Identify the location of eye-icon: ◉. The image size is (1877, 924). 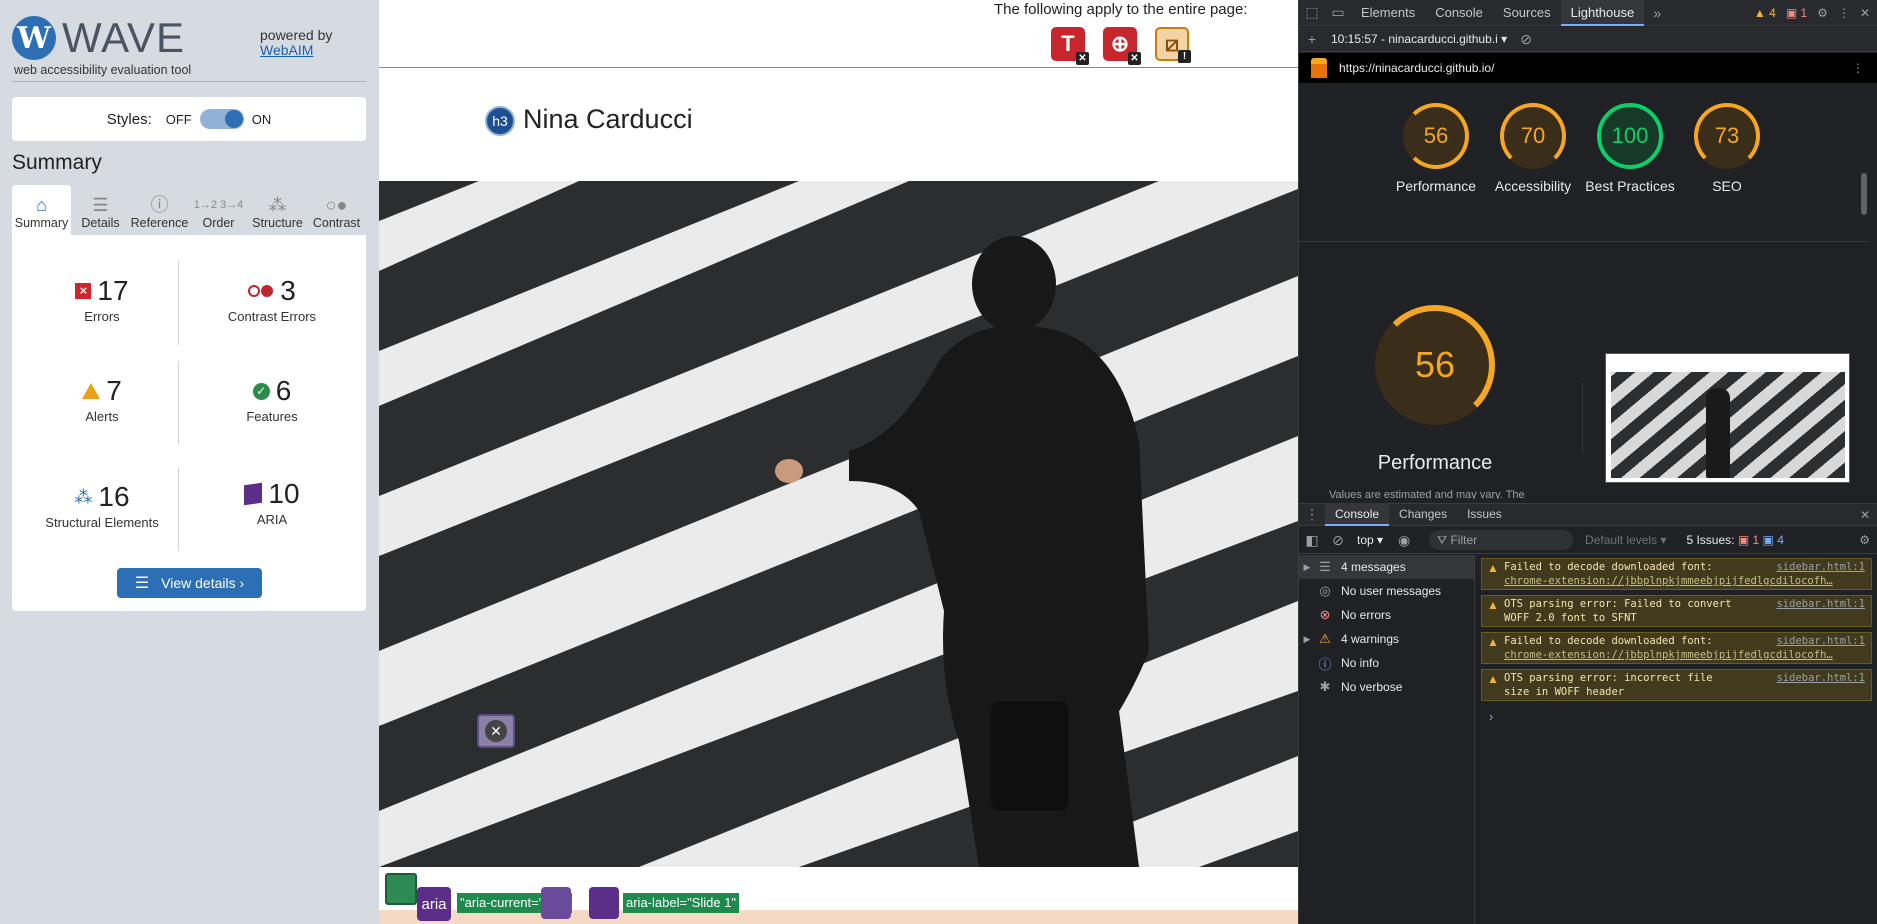
(1404, 540).